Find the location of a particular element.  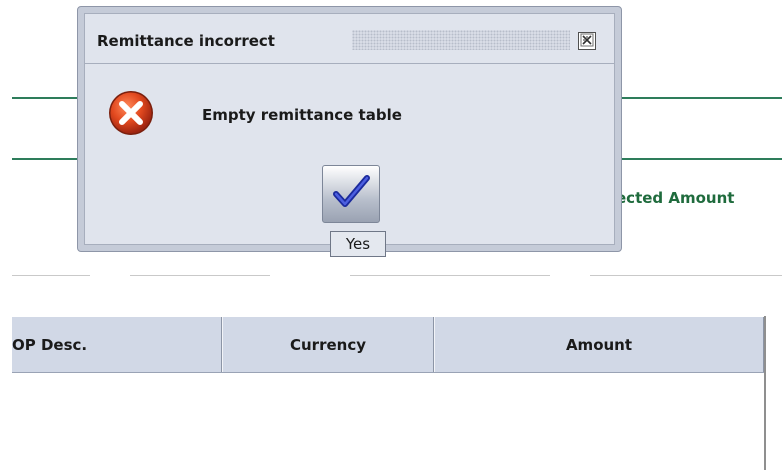

yes-button is located at coordinates (351, 194).